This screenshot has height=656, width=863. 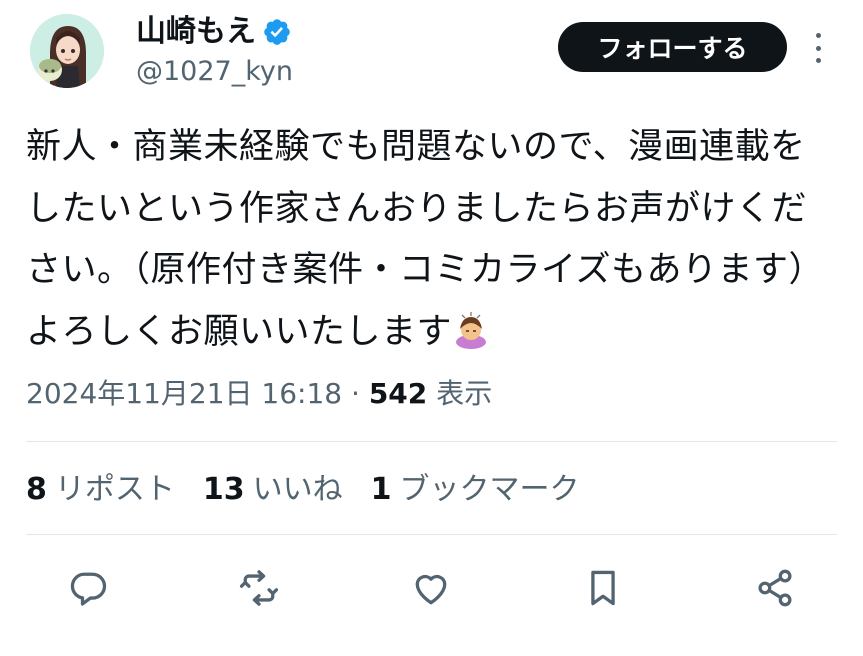 I want to click on bowing-woman-emoji-icon, so click(x=471, y=328).